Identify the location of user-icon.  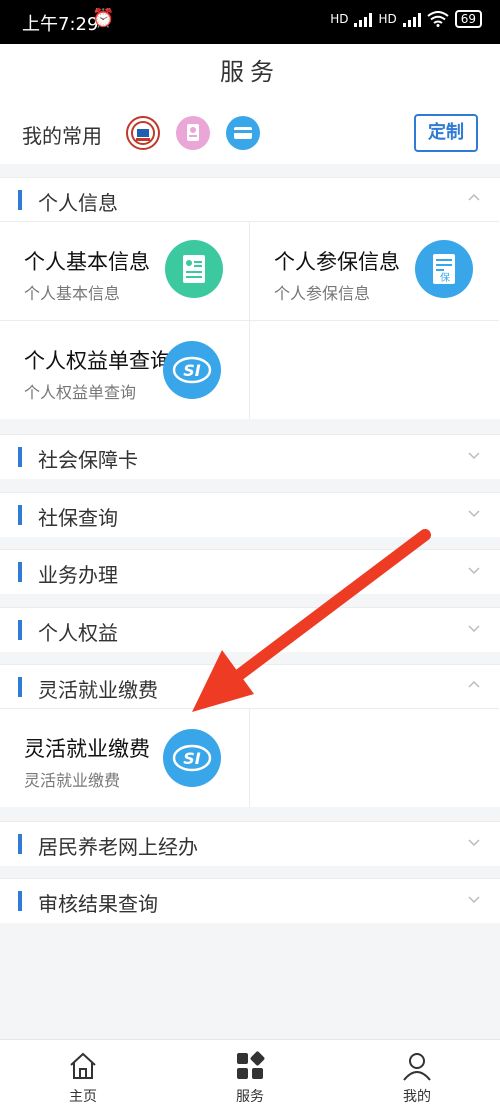
(417, 1067).